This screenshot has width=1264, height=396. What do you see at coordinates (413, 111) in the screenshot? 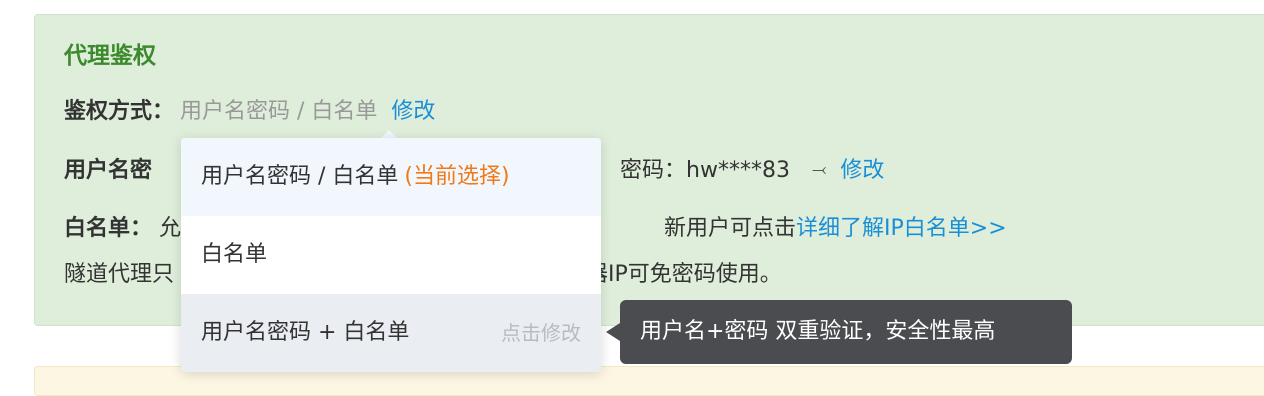
I see `auth-method-edit-link: 修改` at bounding box center [413, 111].